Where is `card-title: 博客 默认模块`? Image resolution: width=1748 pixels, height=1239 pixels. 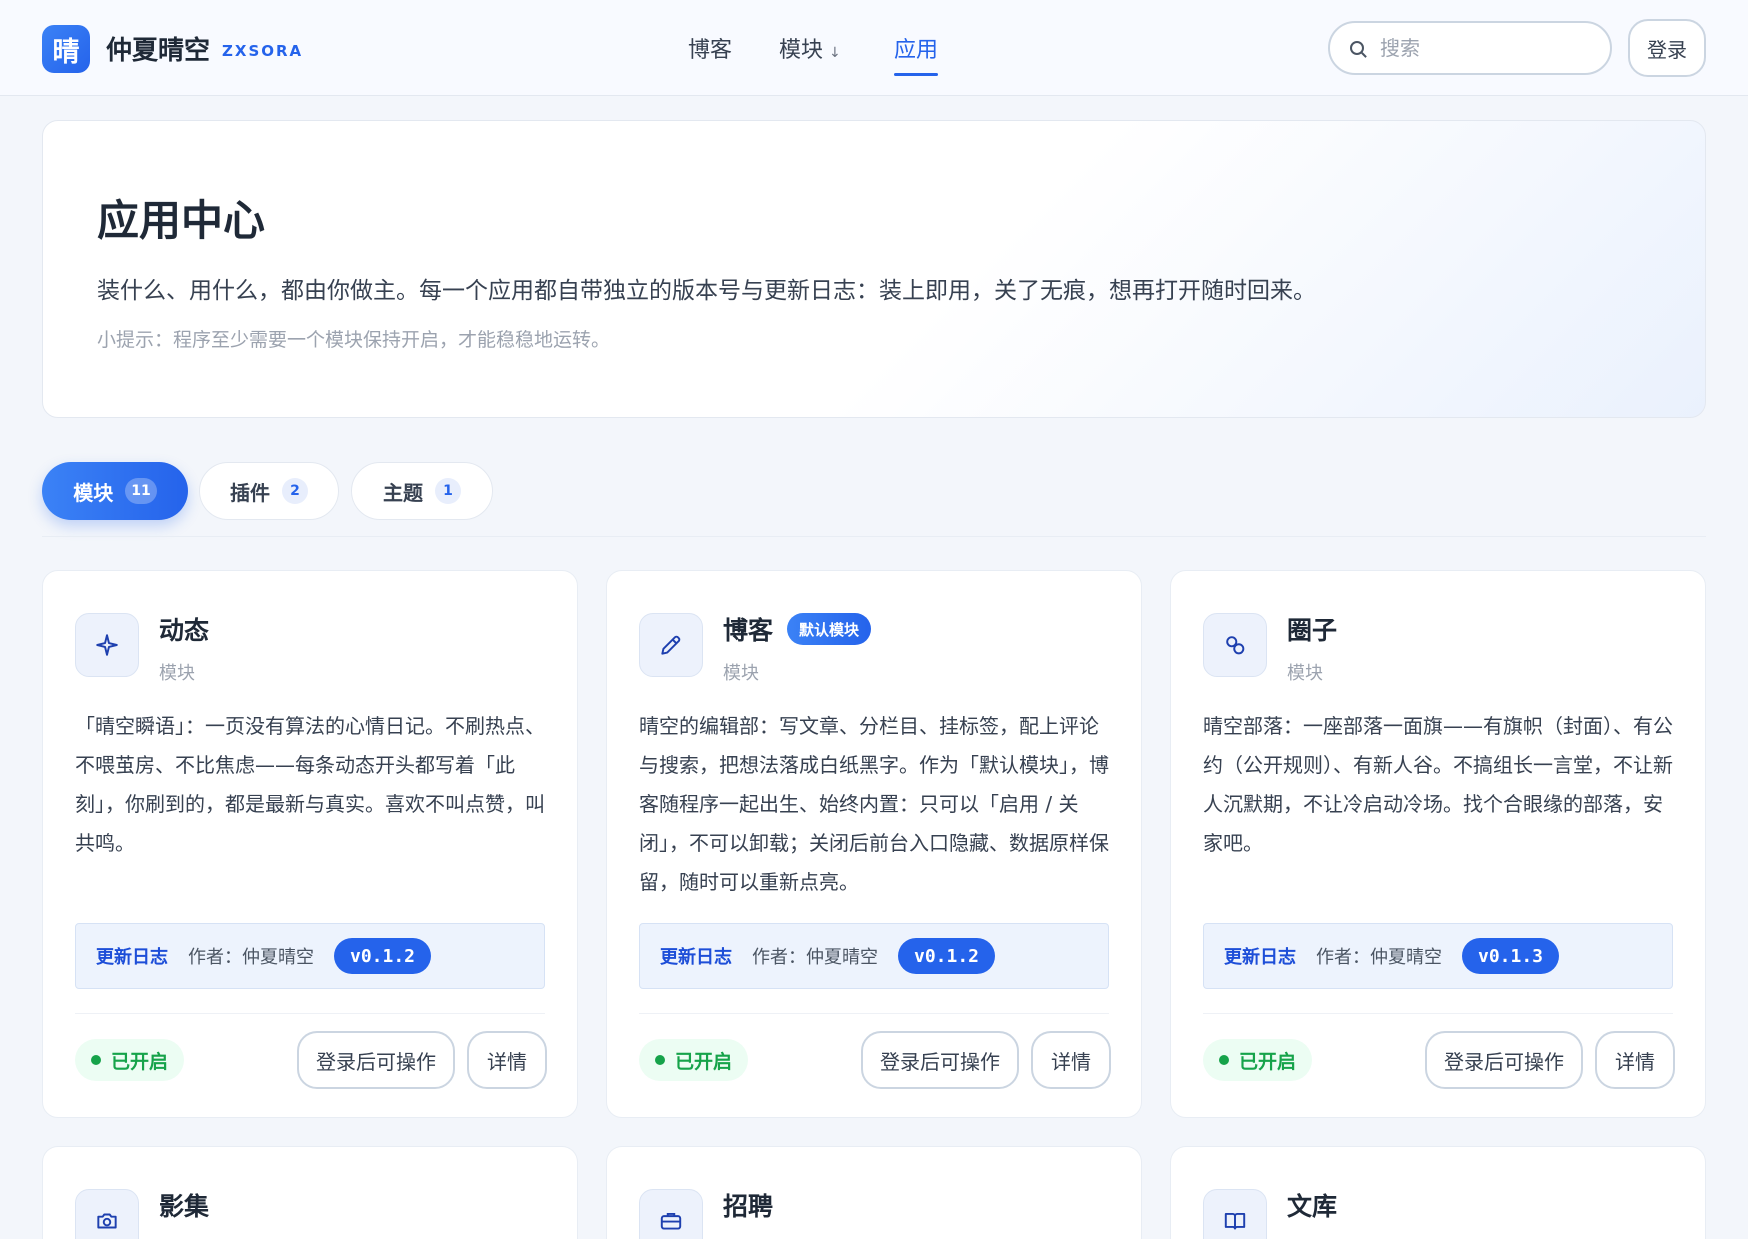 card-title: 博客 默认模块 is located at coordinates (797, 629).